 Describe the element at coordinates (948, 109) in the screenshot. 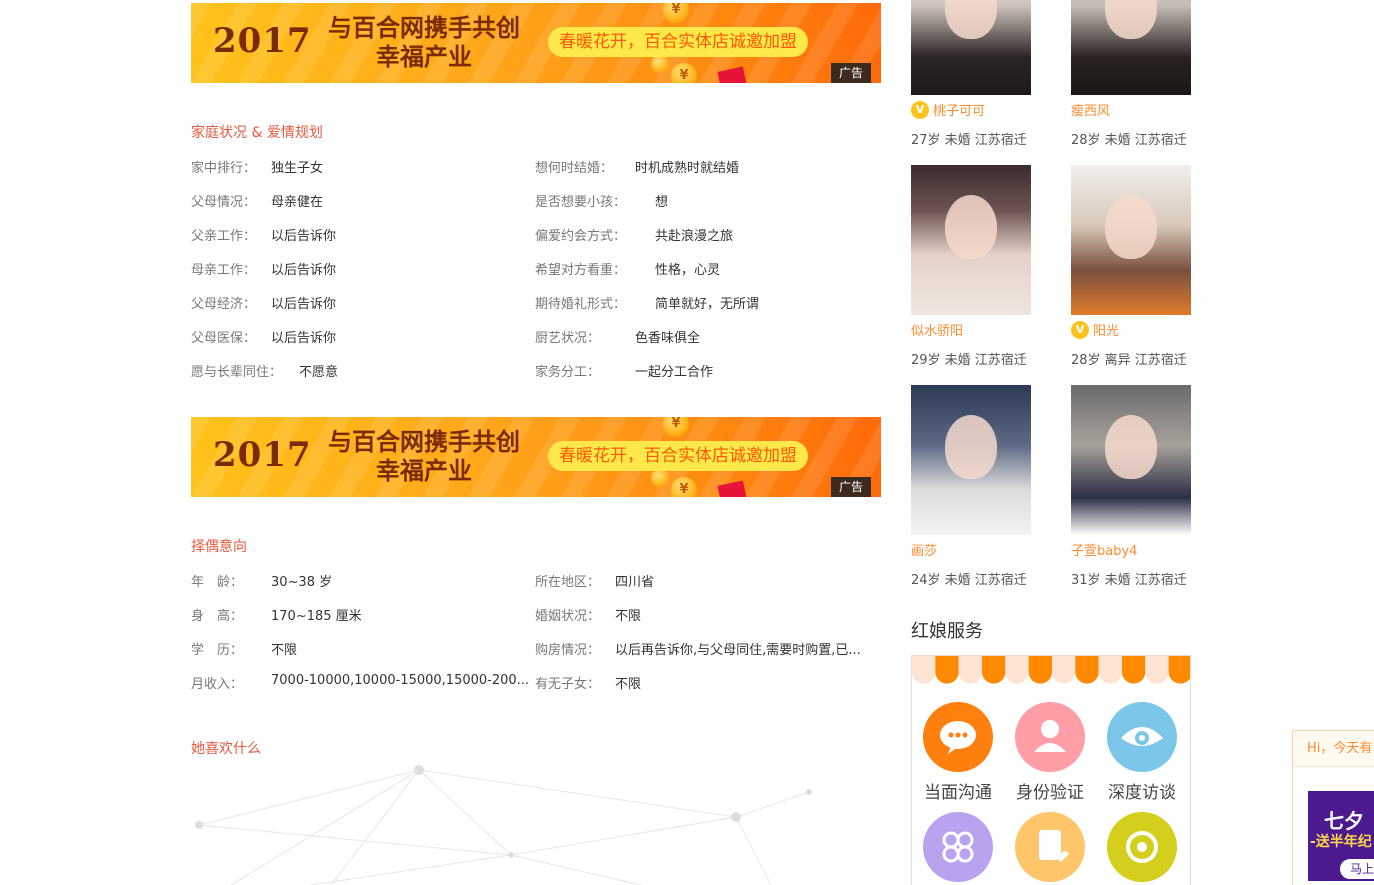

I see `profile-name: V 桃子可可` at that location.